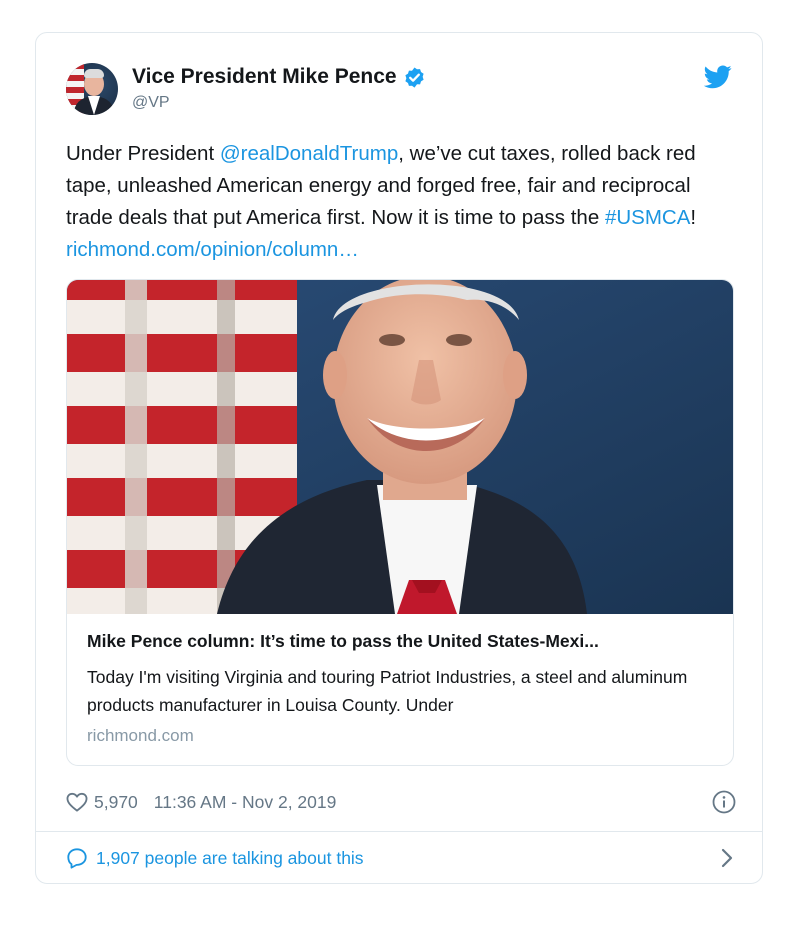  I want to click on heart-icon, so click(77, 802).